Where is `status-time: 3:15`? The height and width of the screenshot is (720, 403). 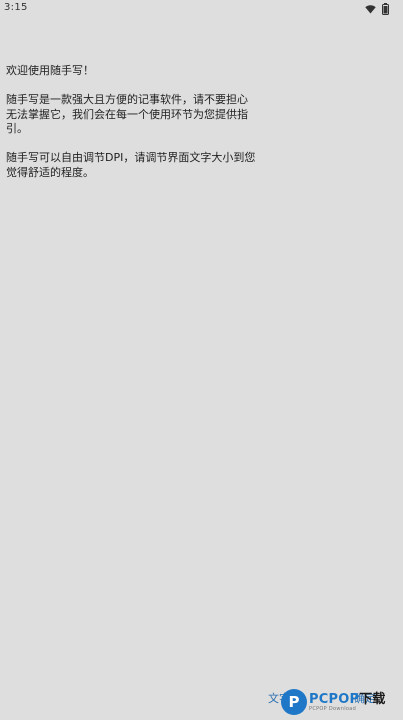 status-time: 3:15 is located at coordinates (16, 7).